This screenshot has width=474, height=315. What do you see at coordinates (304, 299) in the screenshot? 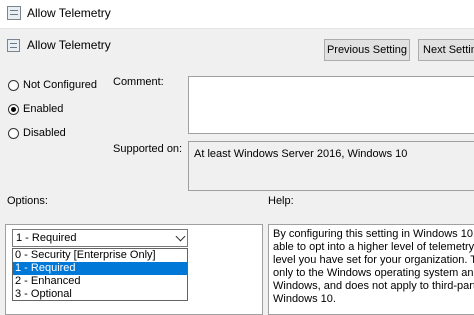
I see `help-text-line: Windows 10.` at bounding box center [304, 299].